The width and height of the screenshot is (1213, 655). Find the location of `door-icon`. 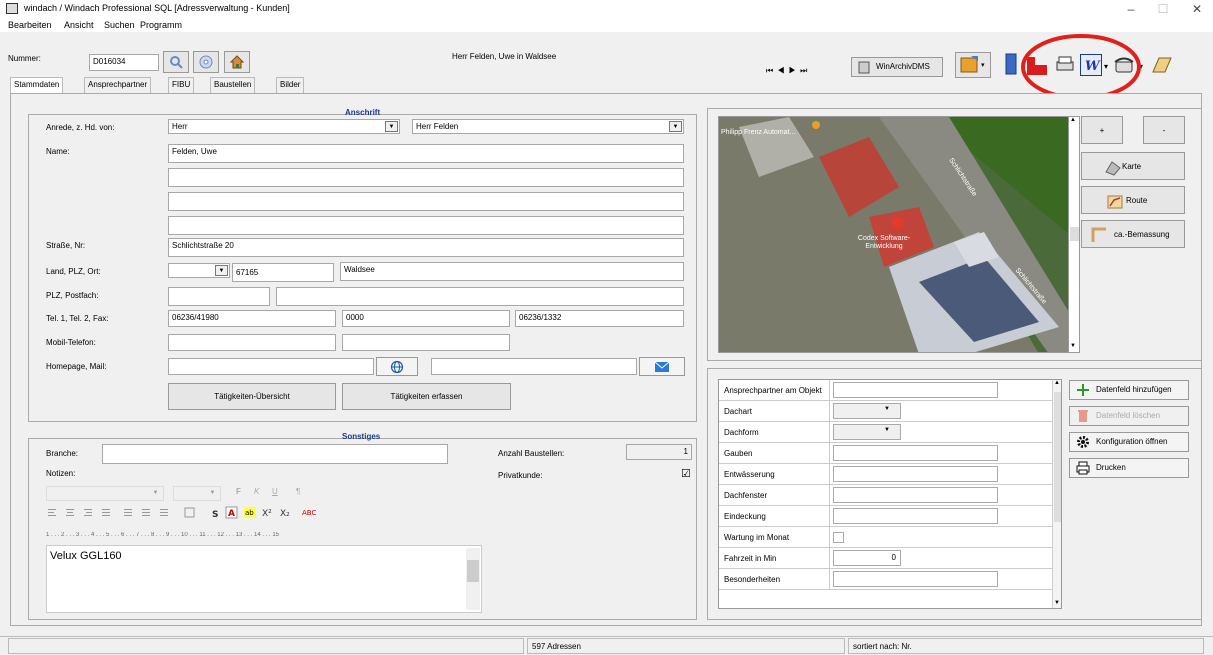

door-icon is located at coordinates (1011, 64).